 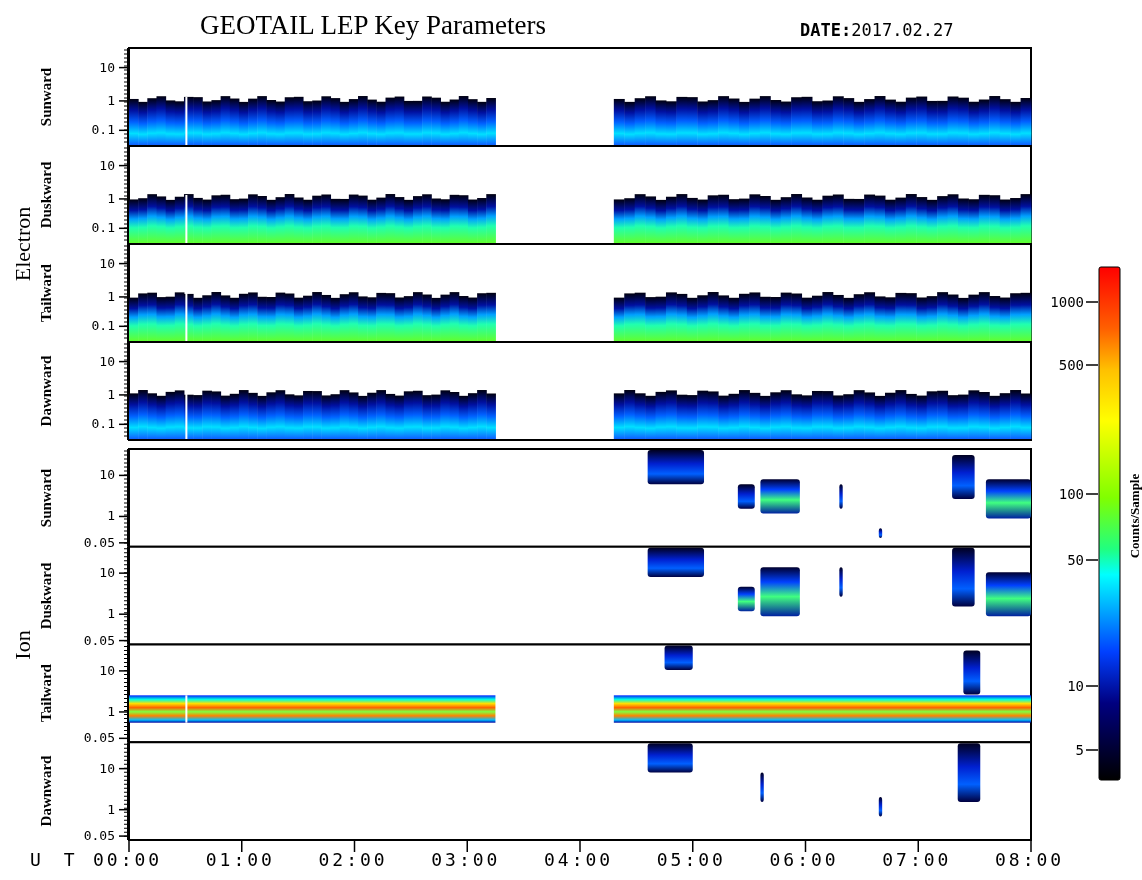 What do you see at coordinates (353, 860) in the screenshot?
I see `x-tick-label: 02:00` at bounding box center [353, 860].